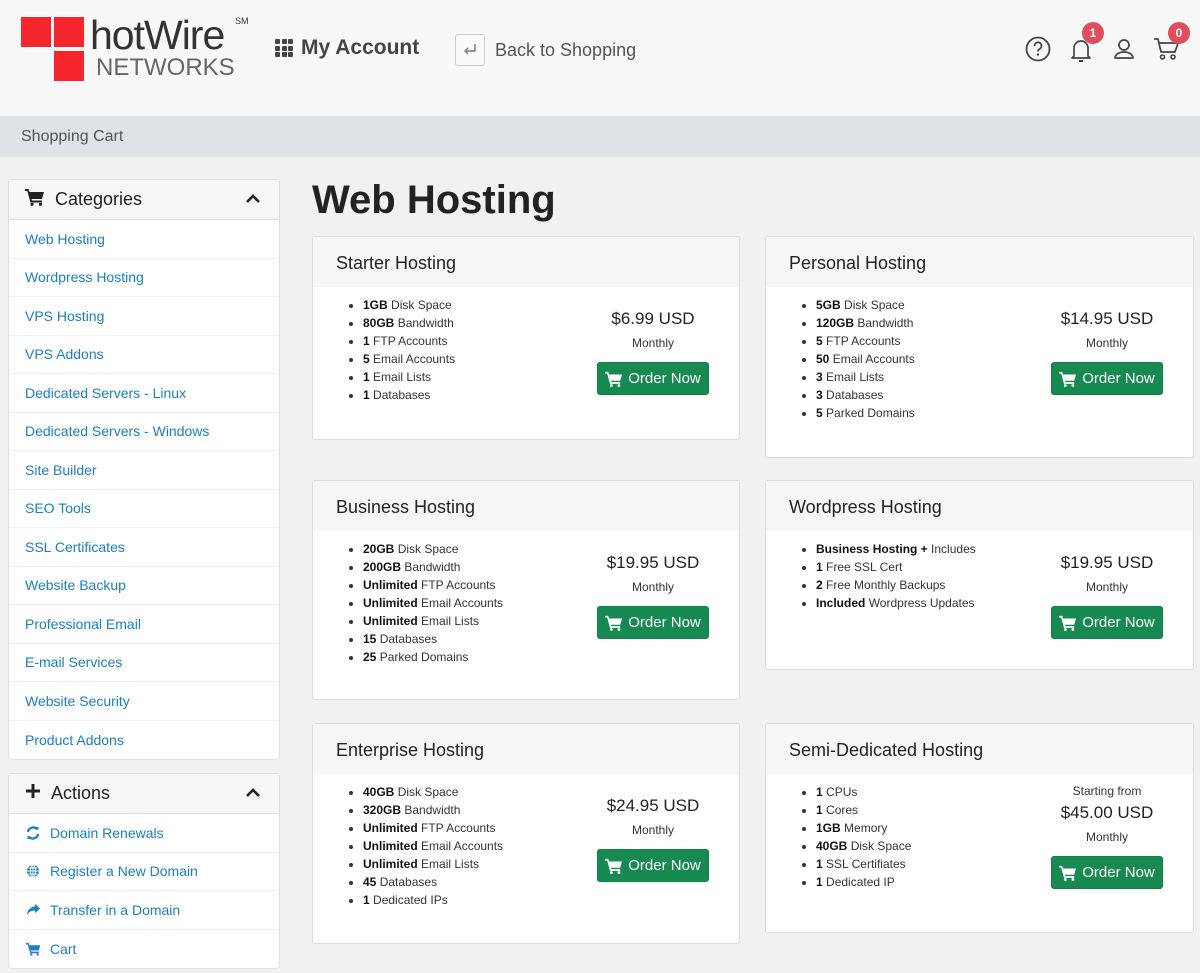 The height and width of the screenshot is (973, 1200). Describe the element at coordinates (144, 547) in the screenshot. I see `sidebar-category-item: SSL Certificates` at that location.